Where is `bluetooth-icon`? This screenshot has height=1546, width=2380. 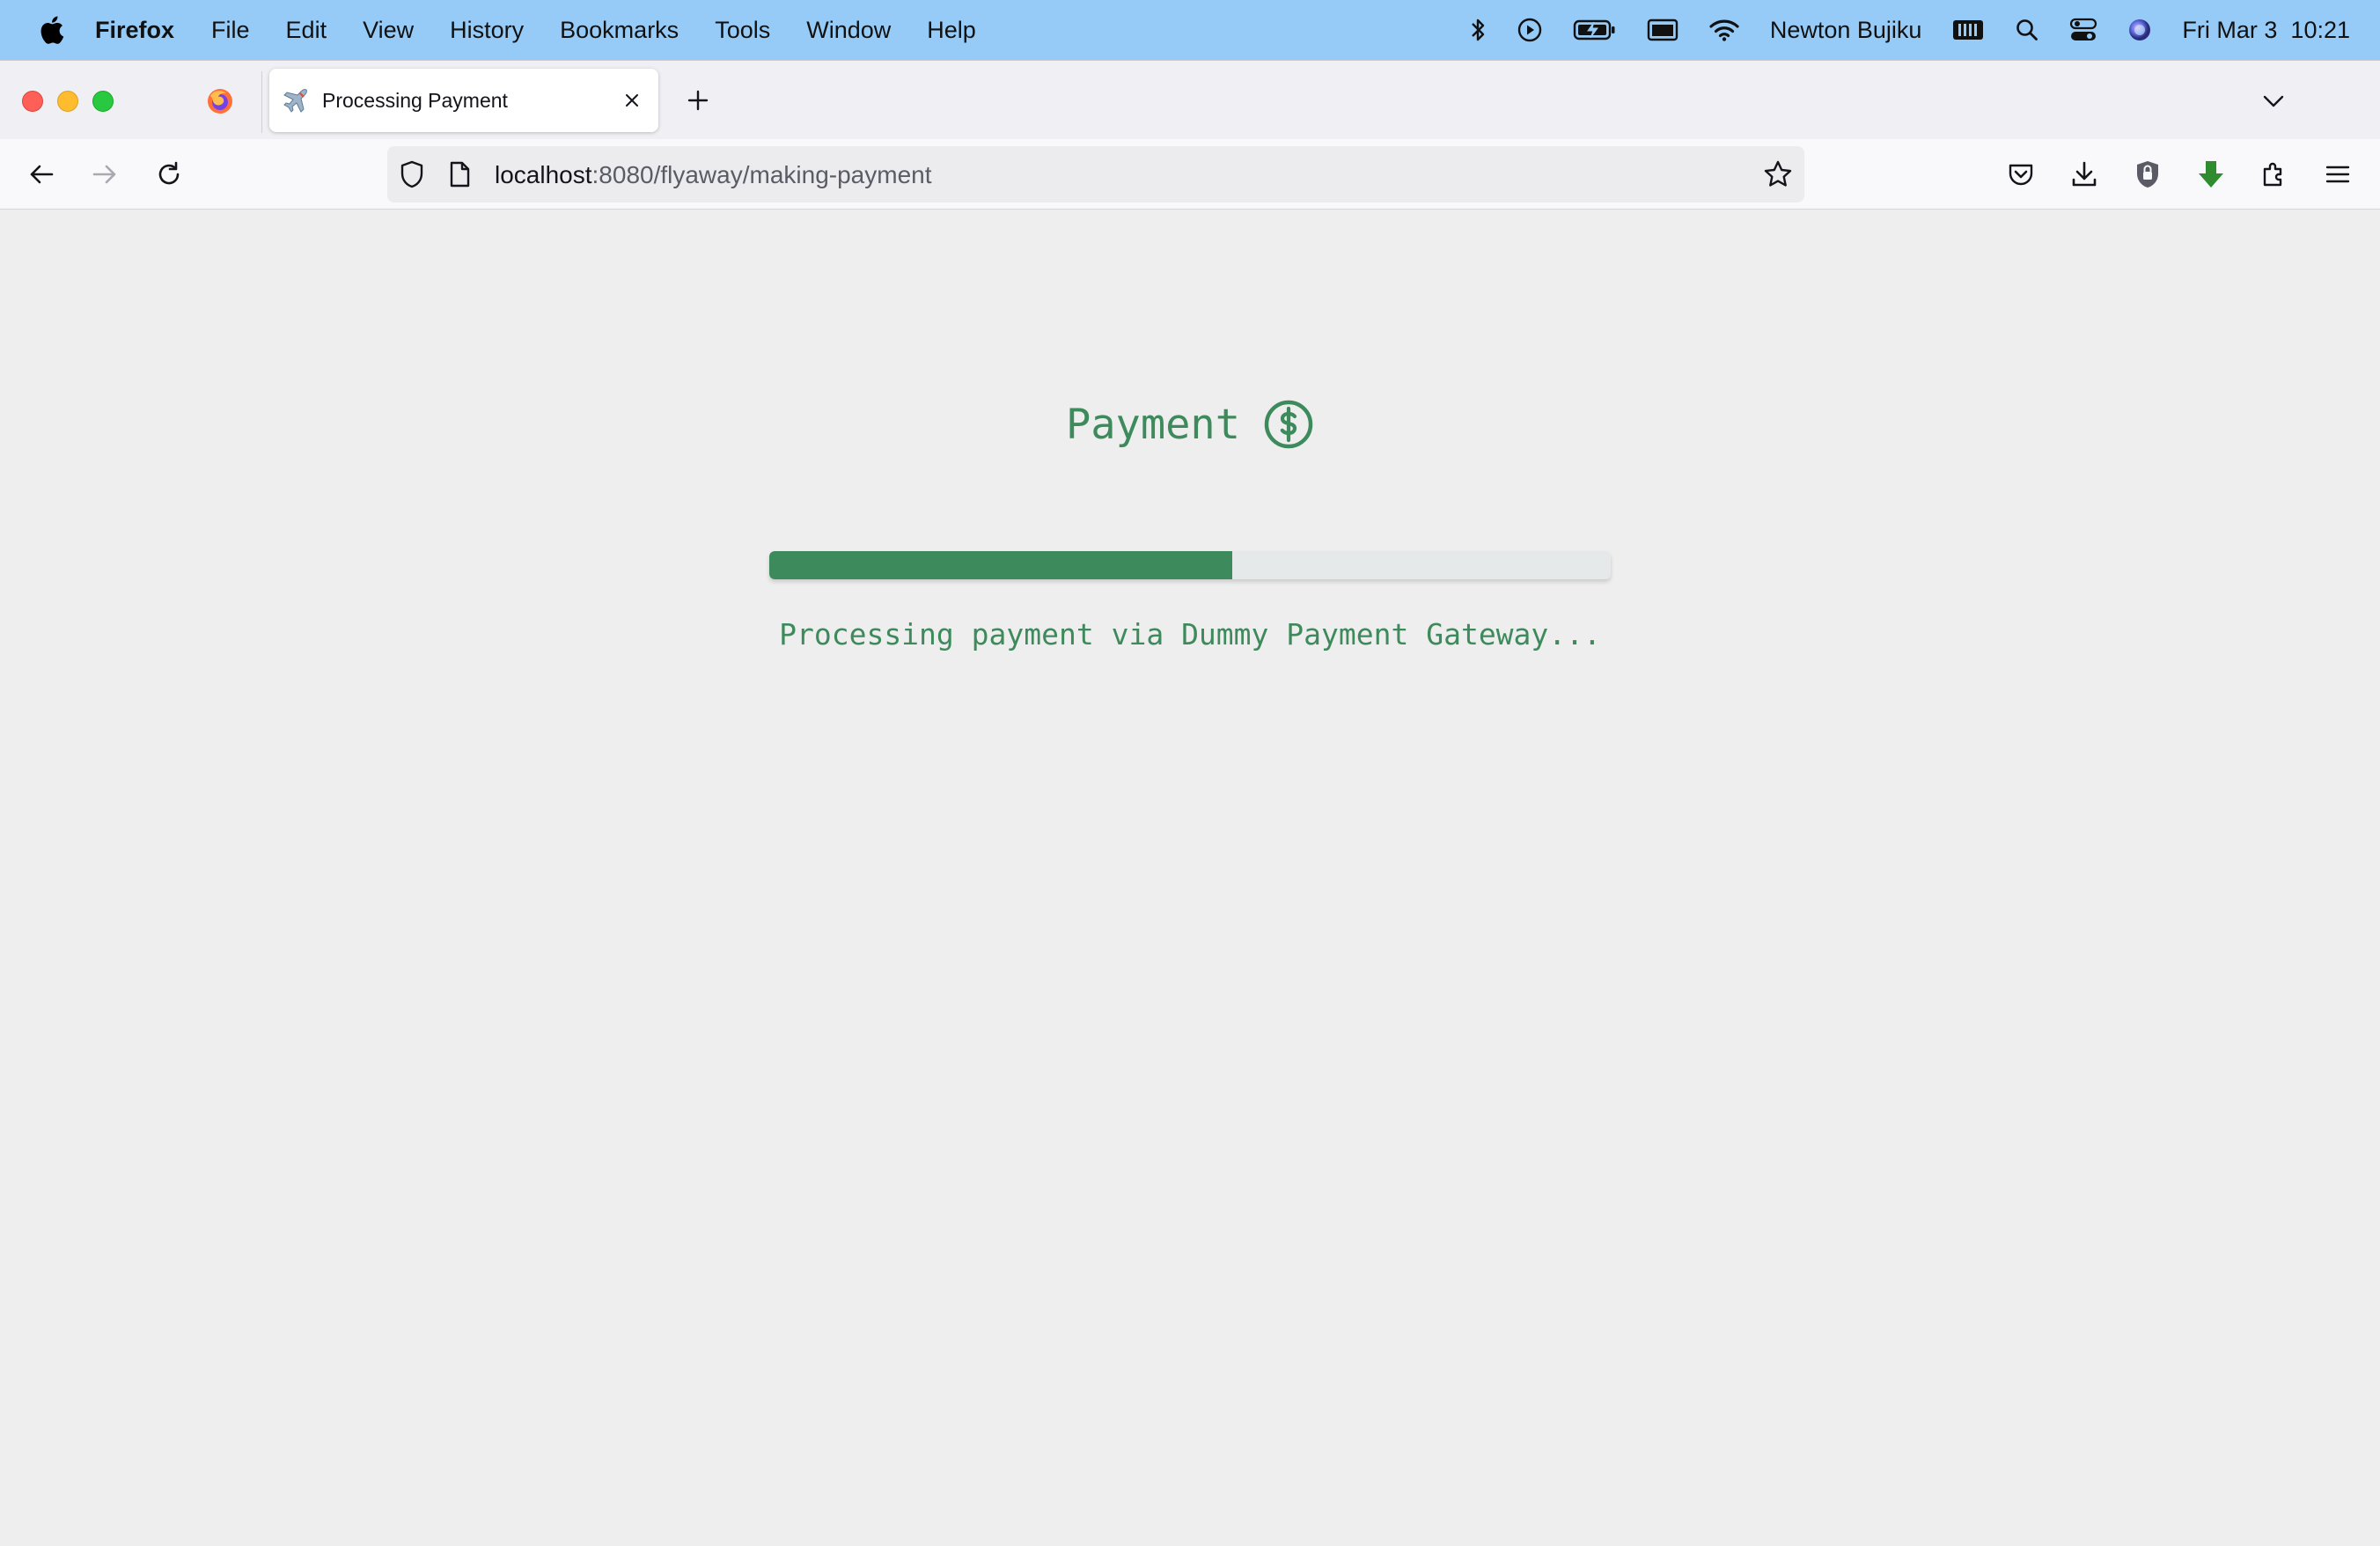
bluetooth-icon is located at coordinates (1478, 30).